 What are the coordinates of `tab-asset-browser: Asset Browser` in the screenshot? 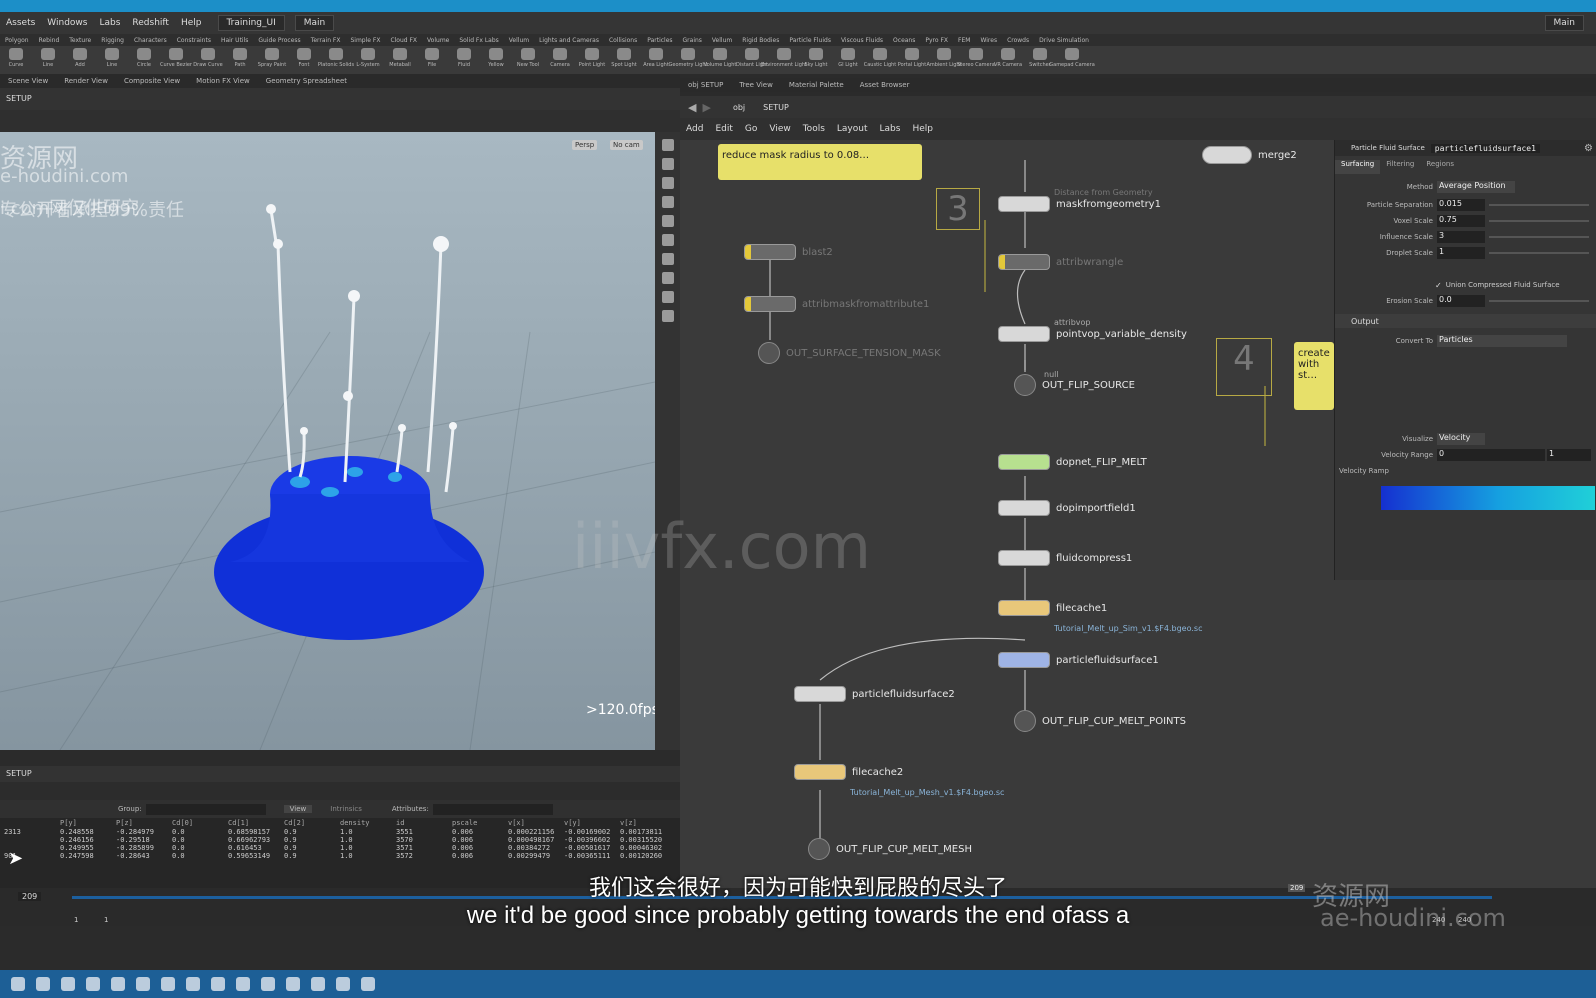 It's located at (885, 85).